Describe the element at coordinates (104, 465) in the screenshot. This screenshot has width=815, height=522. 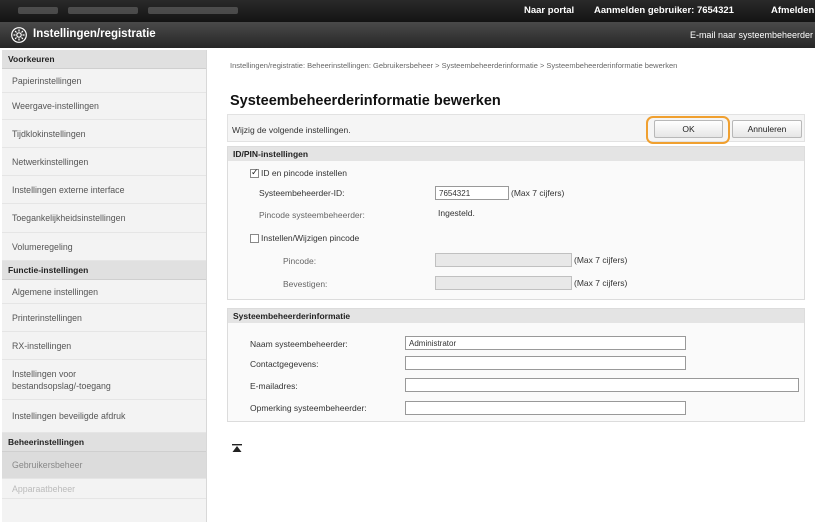
I see `sidebar-item-user-management: Gebruikersbeheer` at that location.